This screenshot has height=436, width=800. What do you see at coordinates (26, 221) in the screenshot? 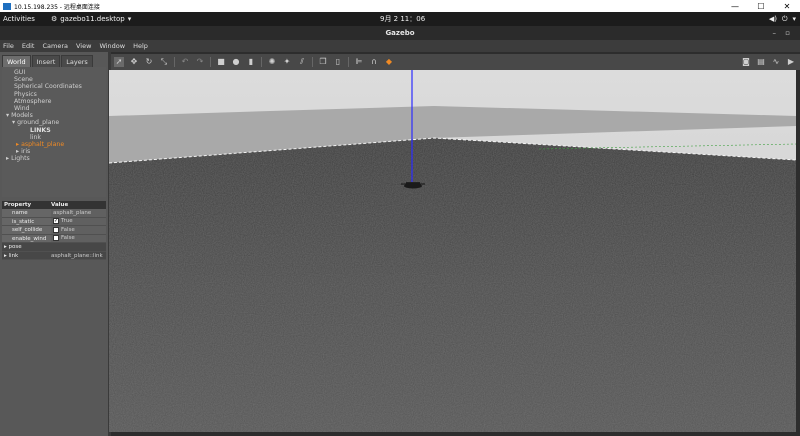
I see `property-key: is_static` at bounding box center [26, 221].